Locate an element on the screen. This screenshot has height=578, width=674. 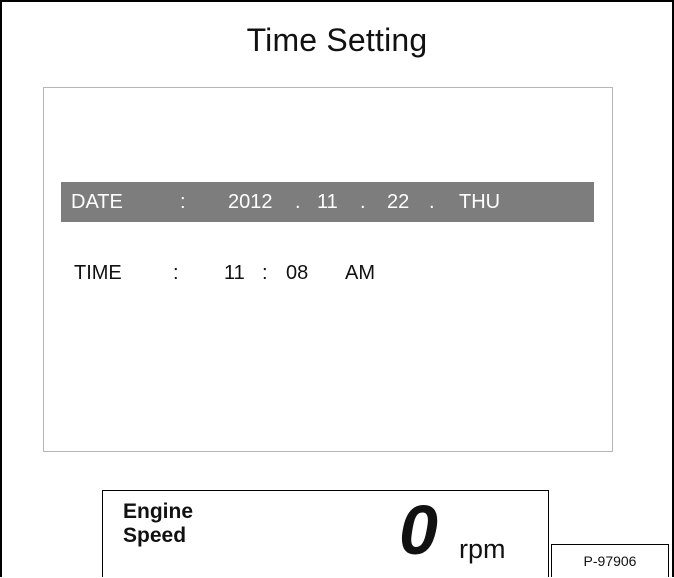
date-setting-row: DATE : 2012 . 11 . 22 . THU is located at coordinates (327, 202).